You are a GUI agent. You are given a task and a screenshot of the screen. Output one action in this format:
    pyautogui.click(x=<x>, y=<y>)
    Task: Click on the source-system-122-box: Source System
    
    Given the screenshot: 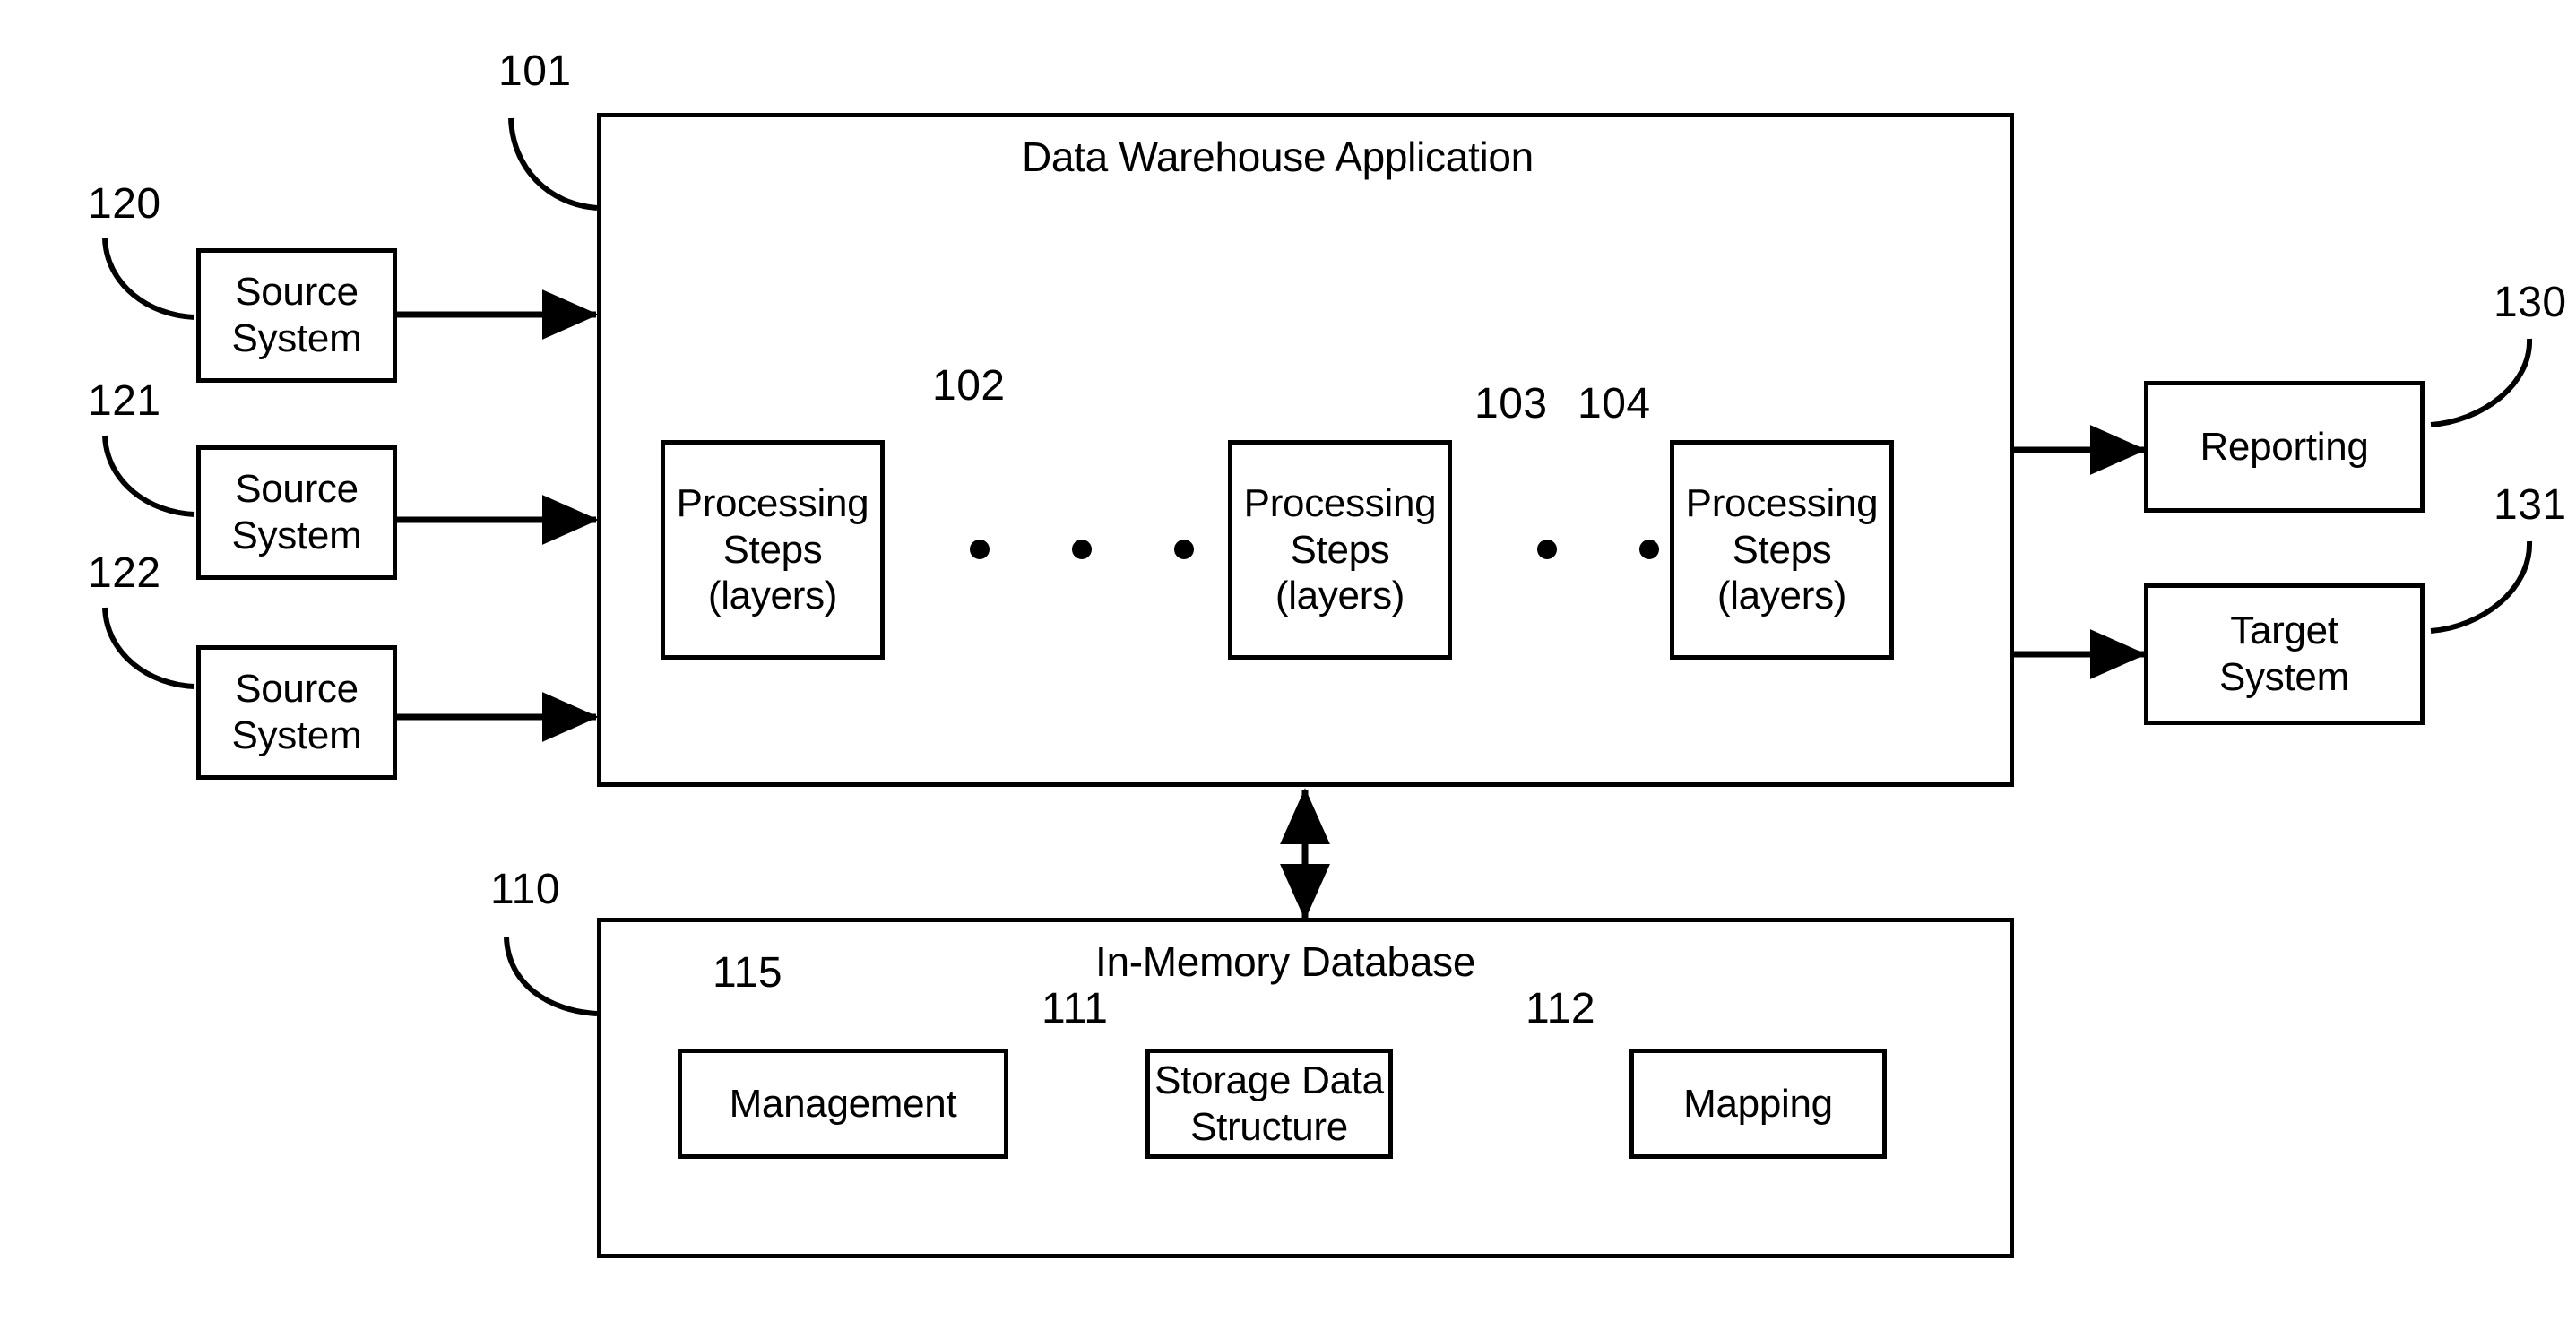 What is the action you would take?
    pyautogui.click(x=296, y=712)
    